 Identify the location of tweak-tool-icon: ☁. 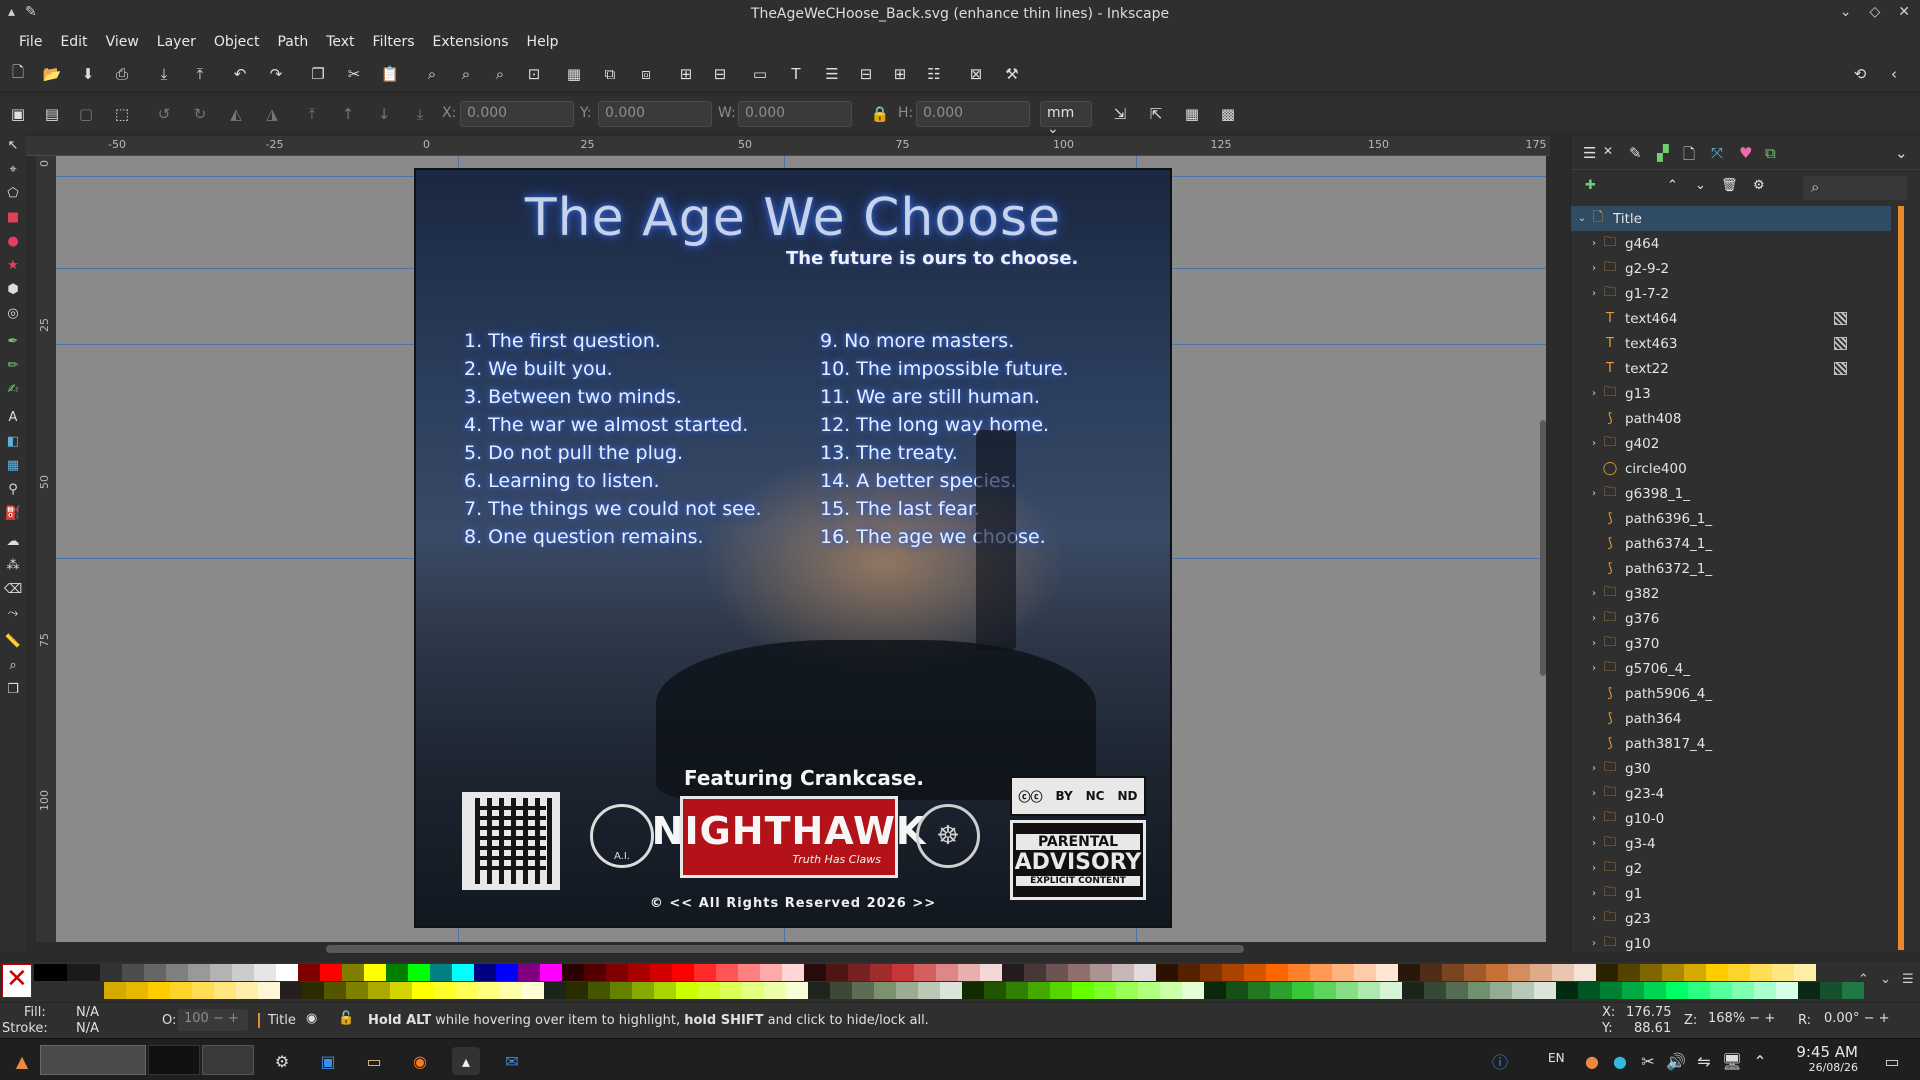
(13, 541).